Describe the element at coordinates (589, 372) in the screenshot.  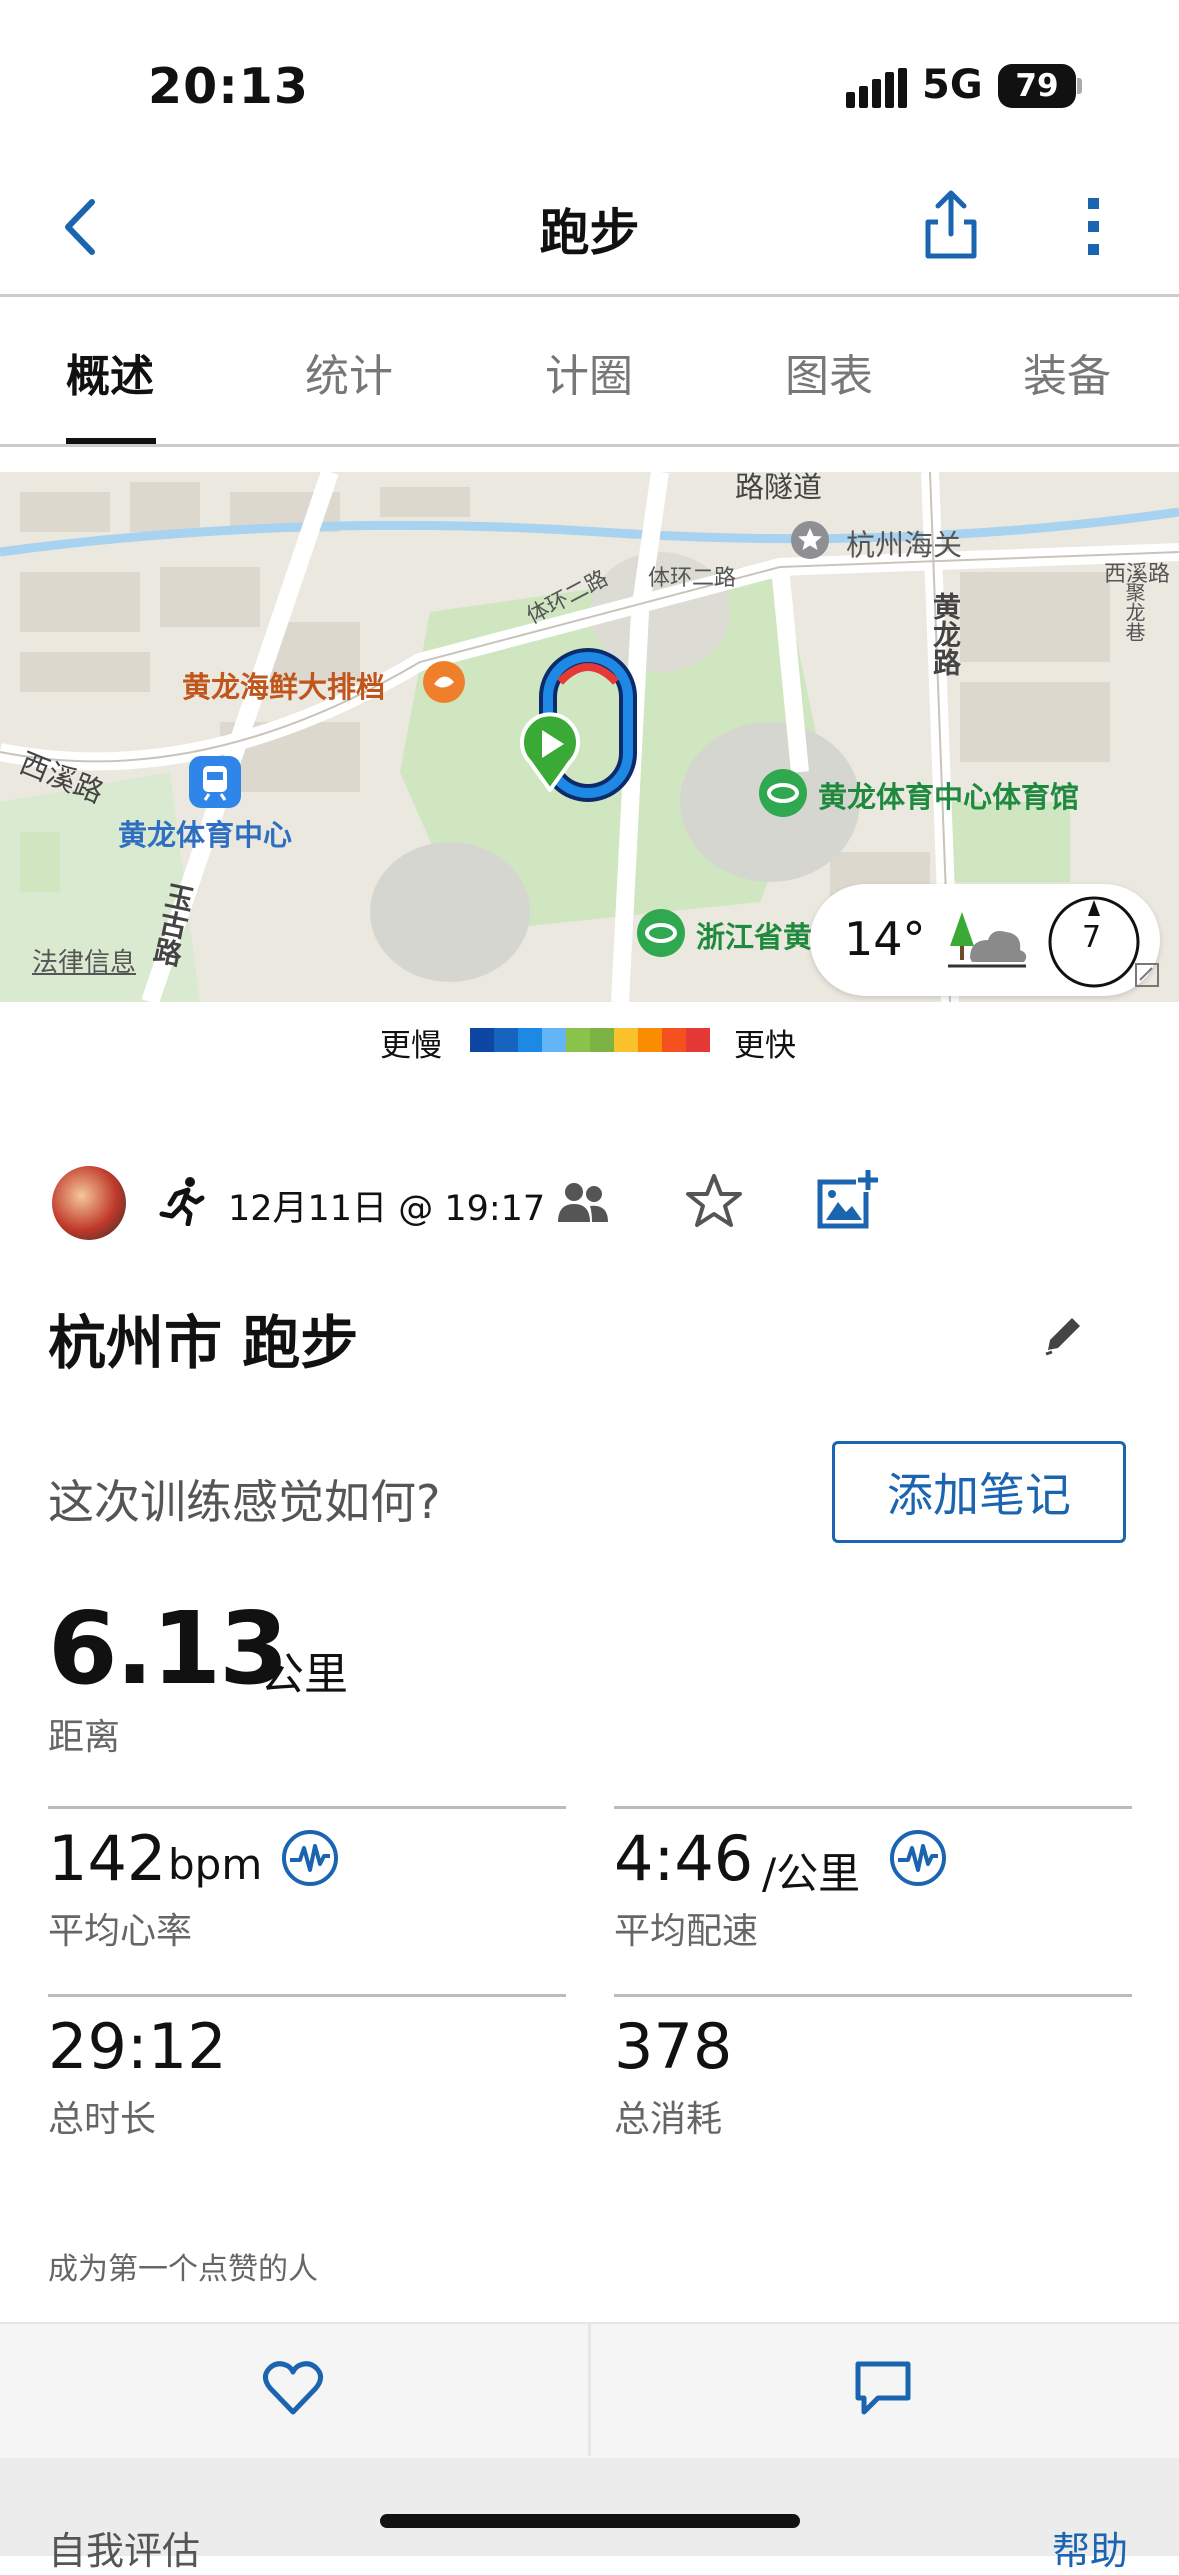
I see `tab-laps: 计圈` at that location.